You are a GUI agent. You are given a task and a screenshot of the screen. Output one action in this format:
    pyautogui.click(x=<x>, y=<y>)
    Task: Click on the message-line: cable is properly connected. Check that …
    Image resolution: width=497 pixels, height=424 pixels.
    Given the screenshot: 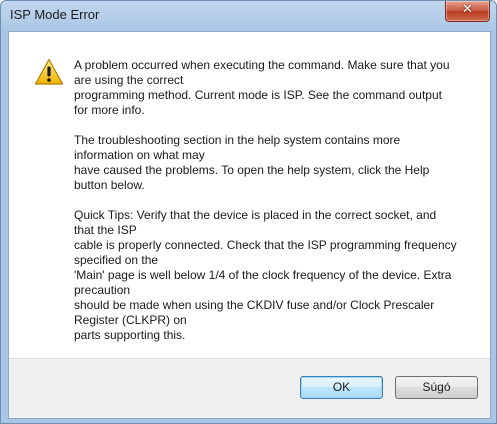 What is the action you would take?
    pyautogui.click(x=265, y=245)
    